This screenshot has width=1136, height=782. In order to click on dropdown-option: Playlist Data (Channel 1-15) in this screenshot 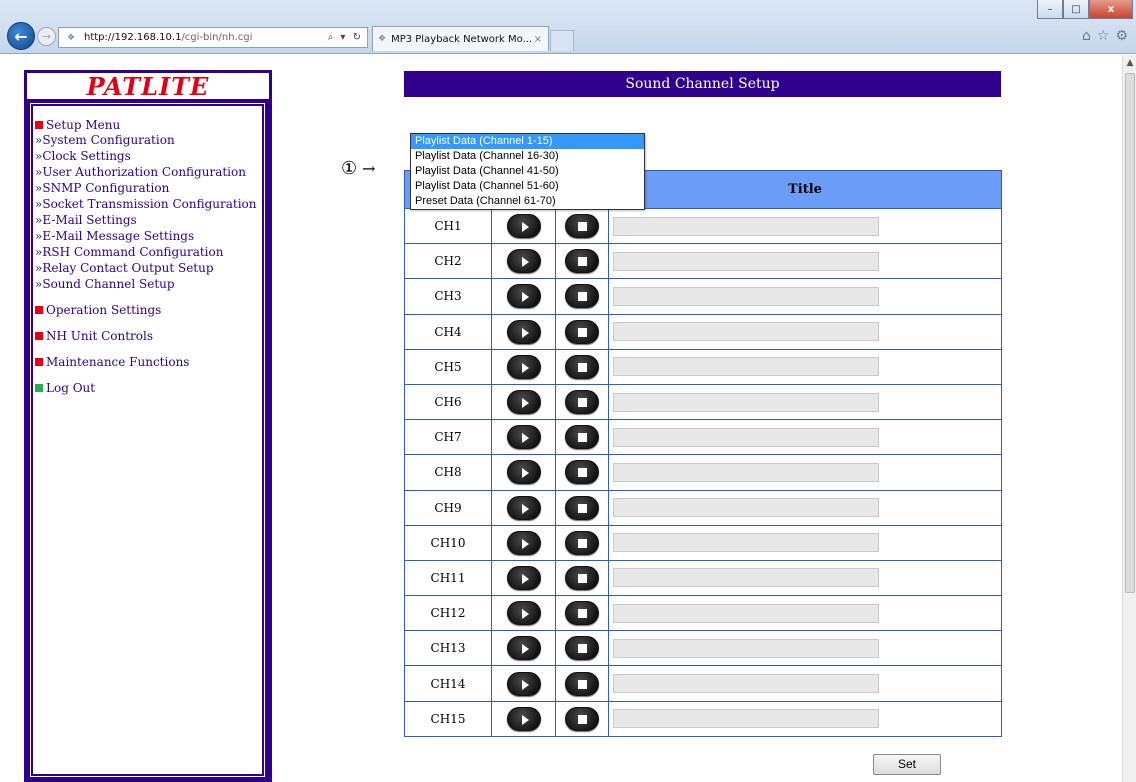, I will do `click(527, 141)`.